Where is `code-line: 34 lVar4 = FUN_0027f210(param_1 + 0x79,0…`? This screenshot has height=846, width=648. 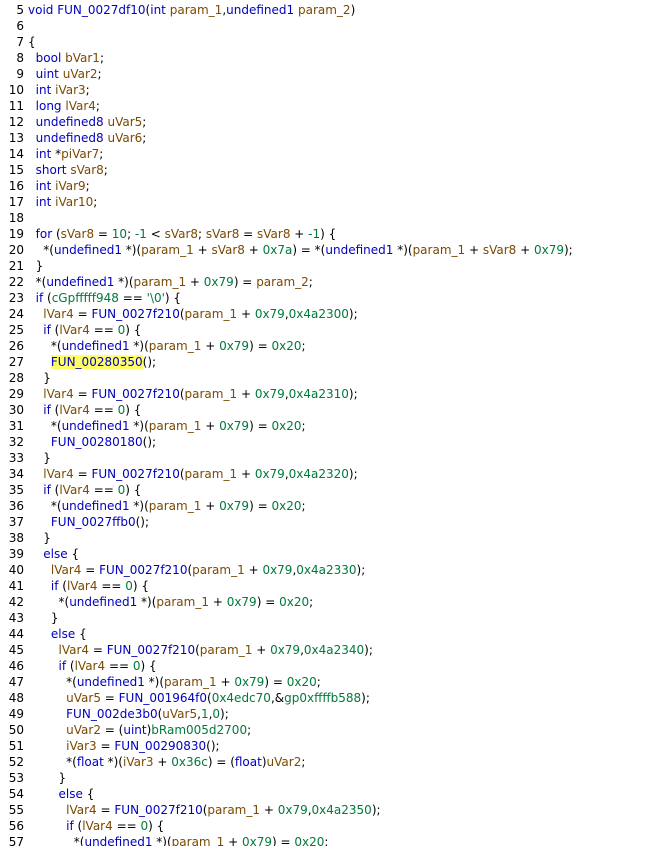
code-line: 34 lVar4 = FUN_0027f210(param_1 + 0x79,0… is located at coordinates (324, 474).